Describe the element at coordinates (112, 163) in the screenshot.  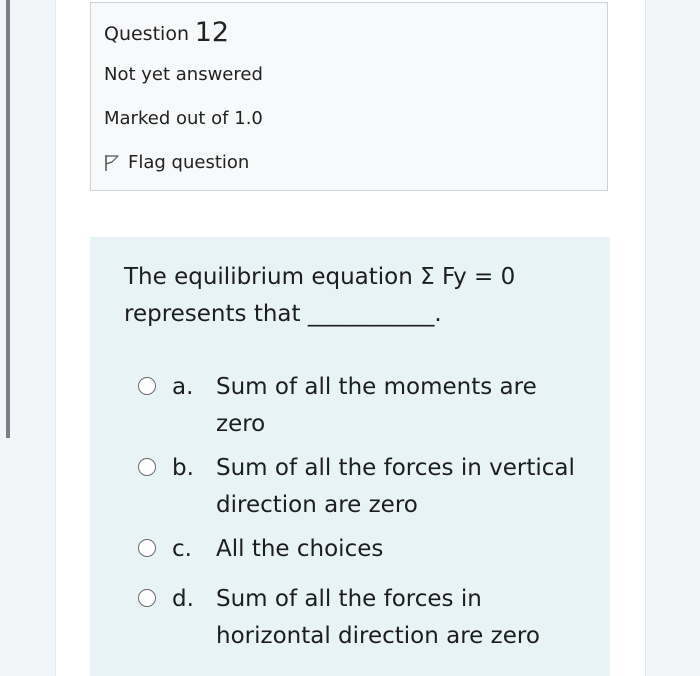
I see `flag-icon` at that location.